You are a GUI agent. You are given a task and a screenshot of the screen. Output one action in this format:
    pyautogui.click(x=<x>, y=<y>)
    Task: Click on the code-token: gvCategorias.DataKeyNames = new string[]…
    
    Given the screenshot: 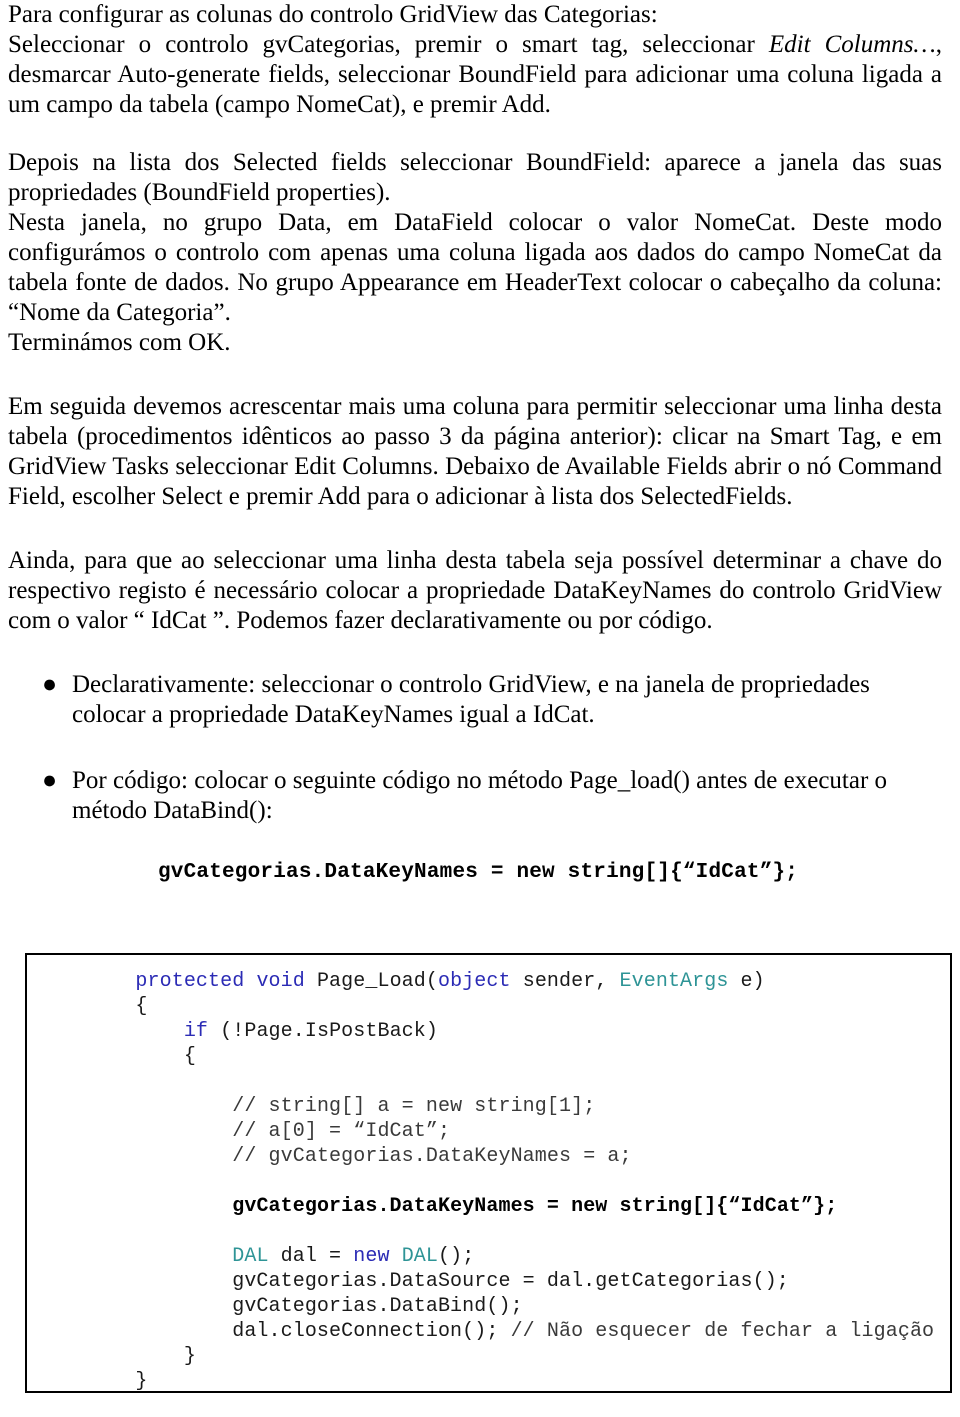 What is the action you would take?
    pyautogui.click(x=535, y=1206)
    